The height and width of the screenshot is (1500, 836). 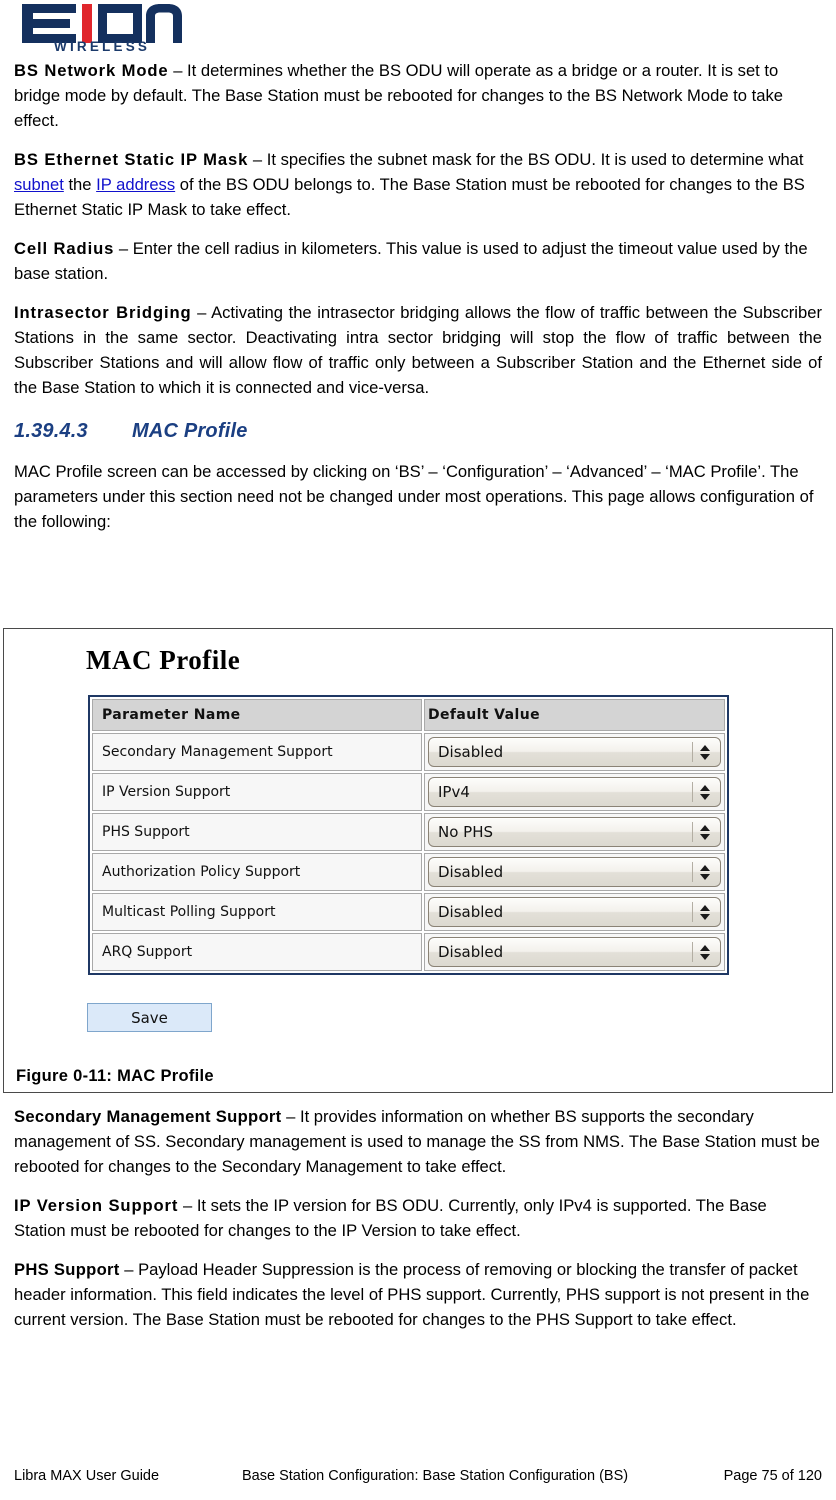 What do you see at coordinates (115, 1076) in the screenshot?
I see `figure-caption: Figure 0-11: MAC Profile` at bounding box center [115, 1076].